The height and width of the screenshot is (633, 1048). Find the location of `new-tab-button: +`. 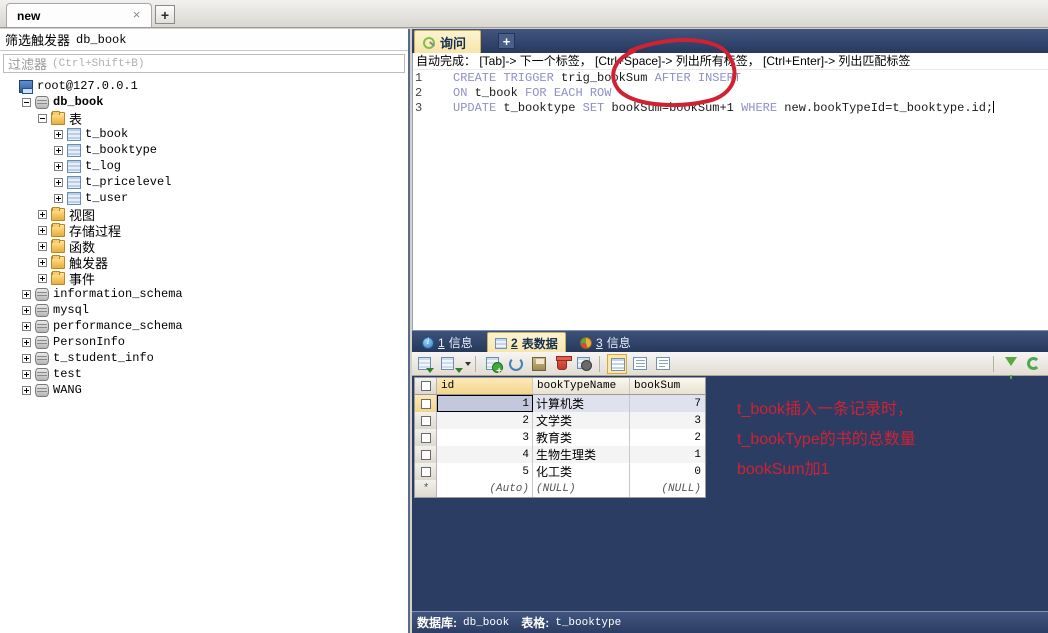

new-tab-button: + is located at coordinates (165, 14).